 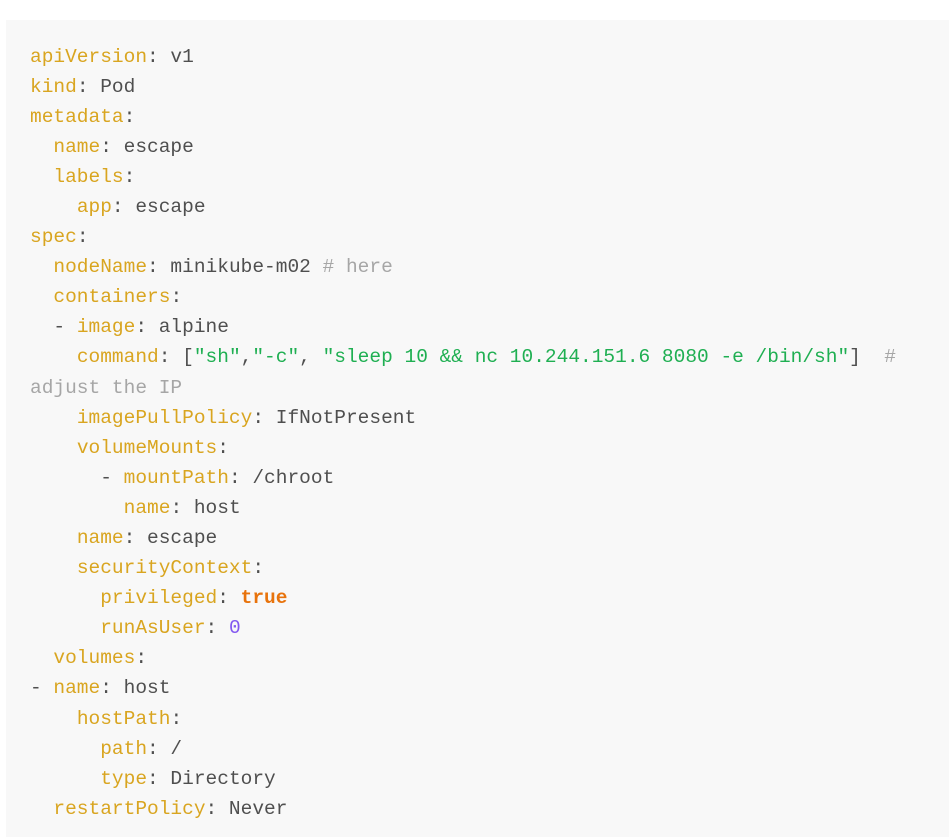 What do you see at coordinates (229, 628) in the screenshot?
I see `yaml-number: 0` at bounding box center [229, 628].